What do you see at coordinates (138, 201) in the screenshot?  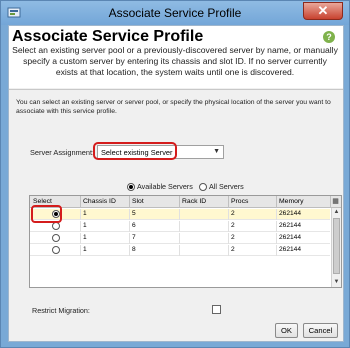 I see `column-slot: Slot` at bounding box center [138, 201].